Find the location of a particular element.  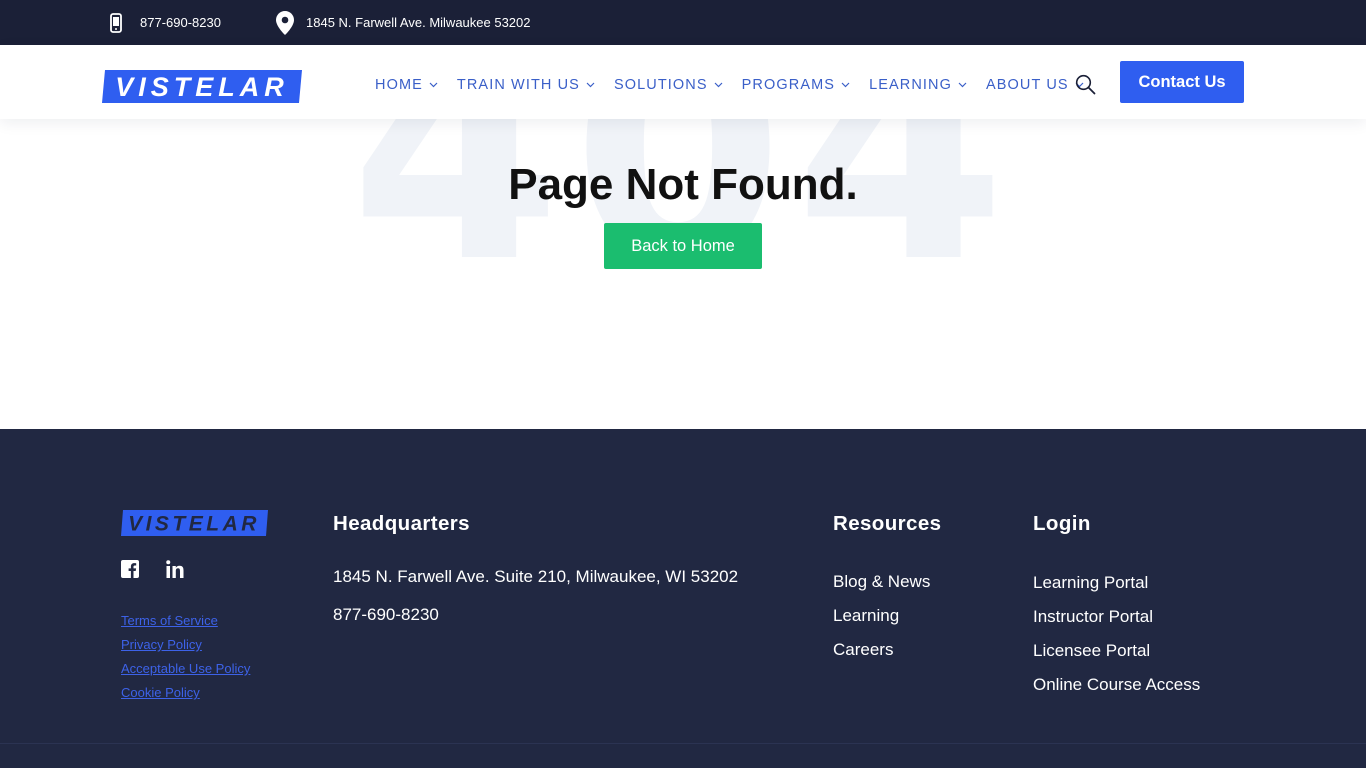

nav-train-with-us: TRAIN WITH US is located at coordinates (526, 85).